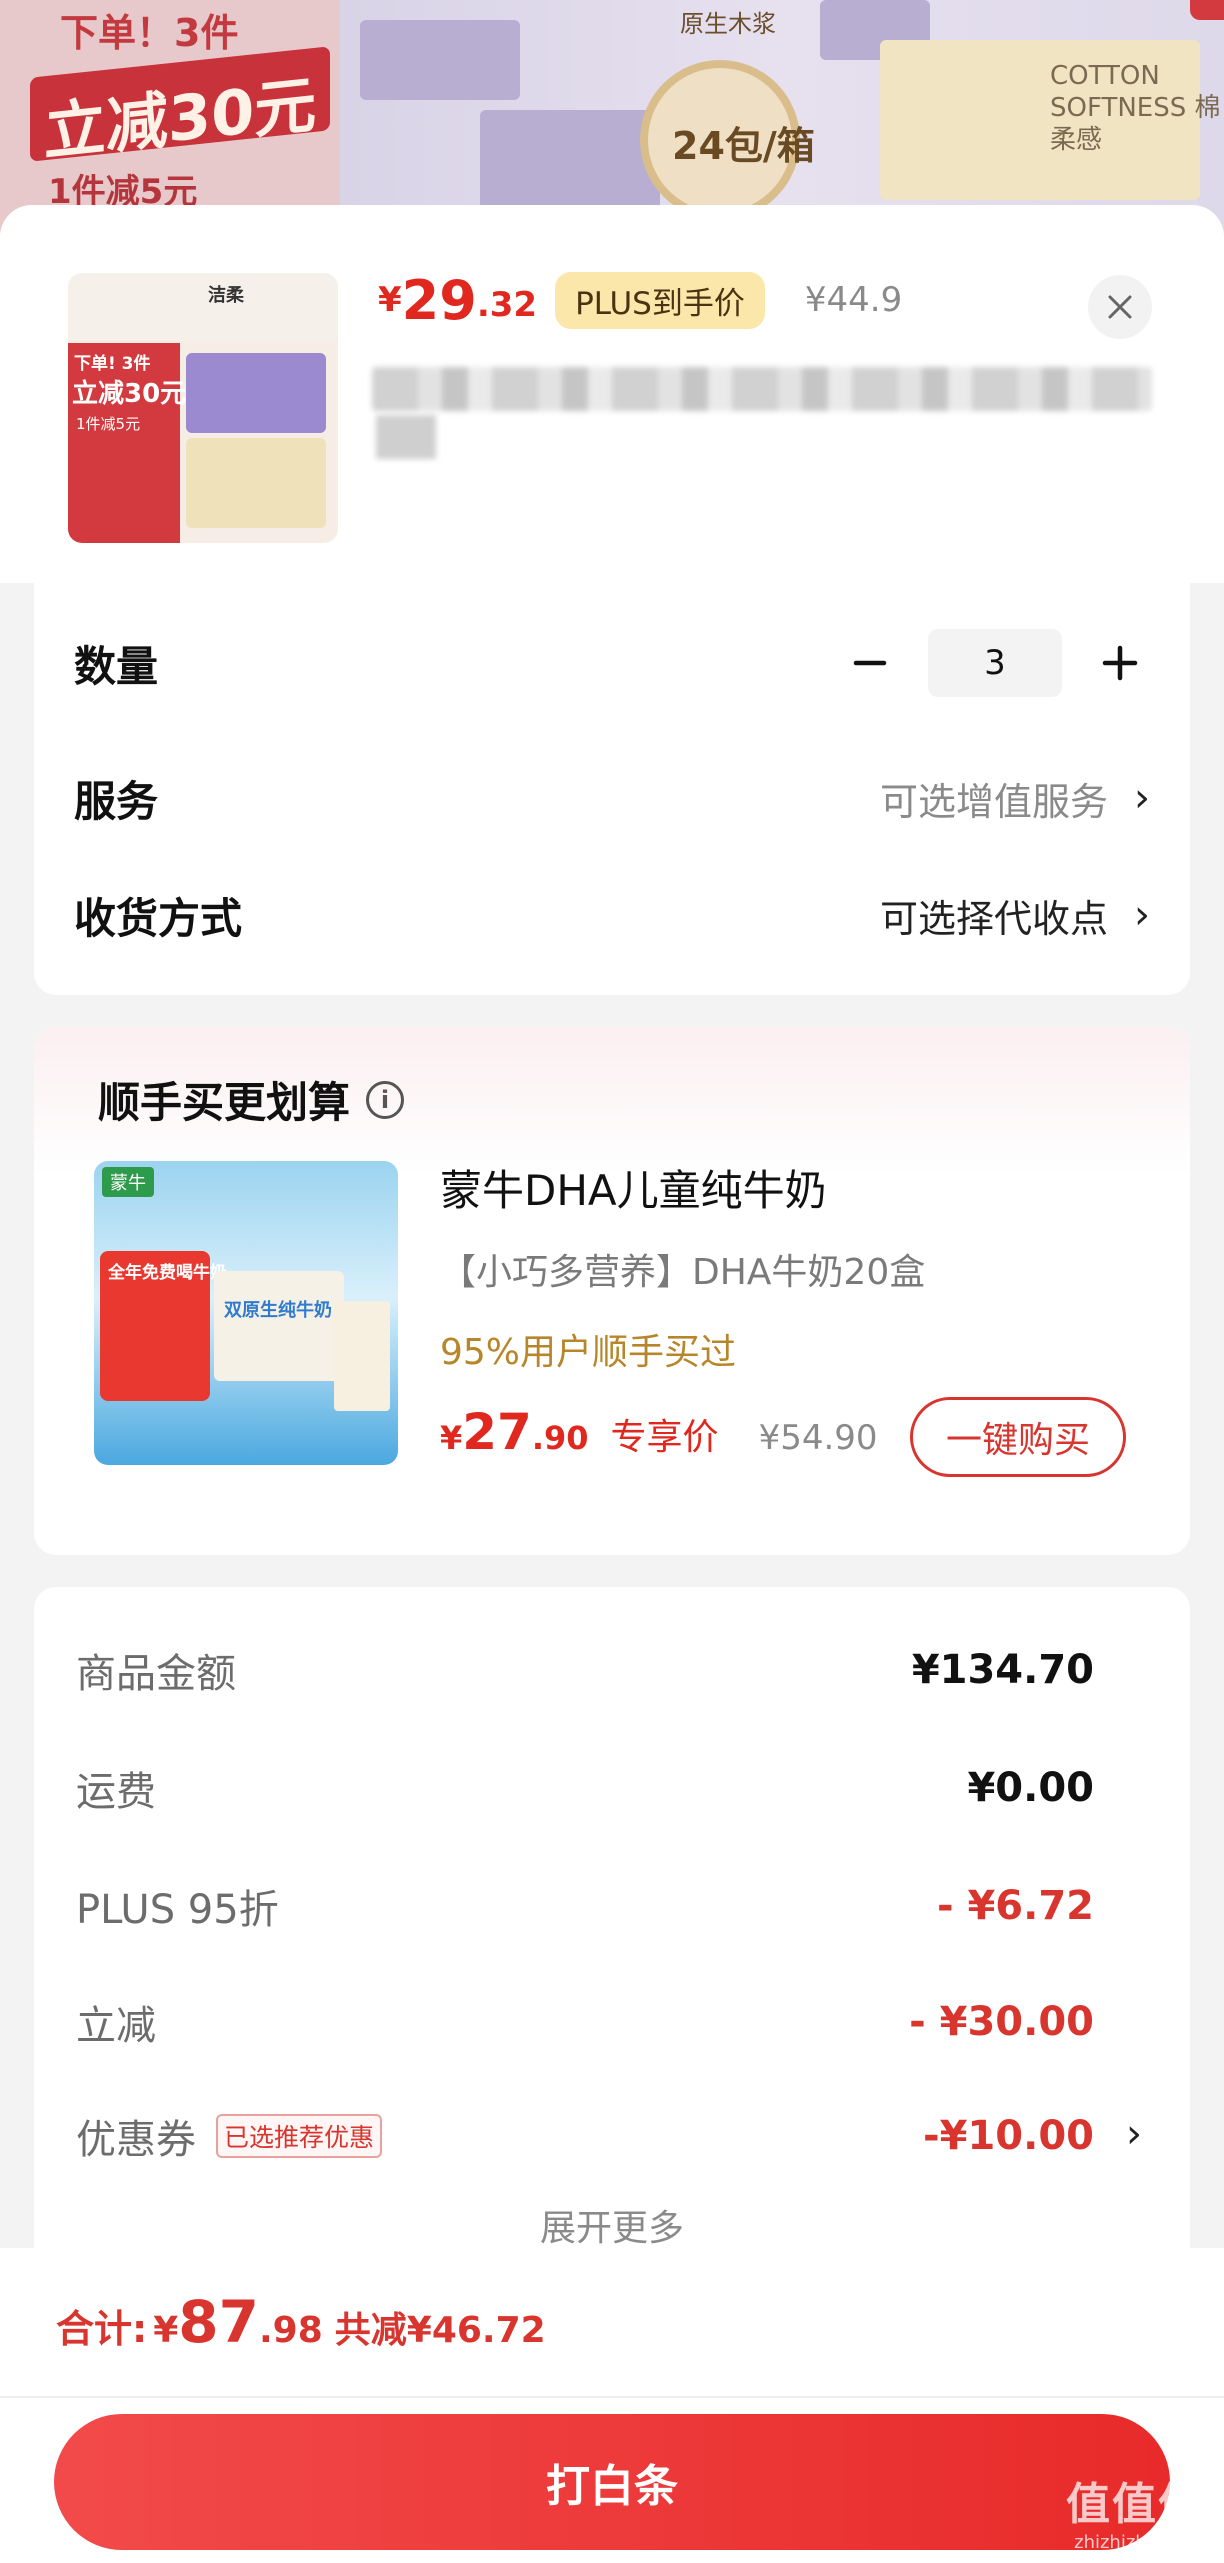  I want to click on milk-price-tag: 专享价, so click(664, 1437).